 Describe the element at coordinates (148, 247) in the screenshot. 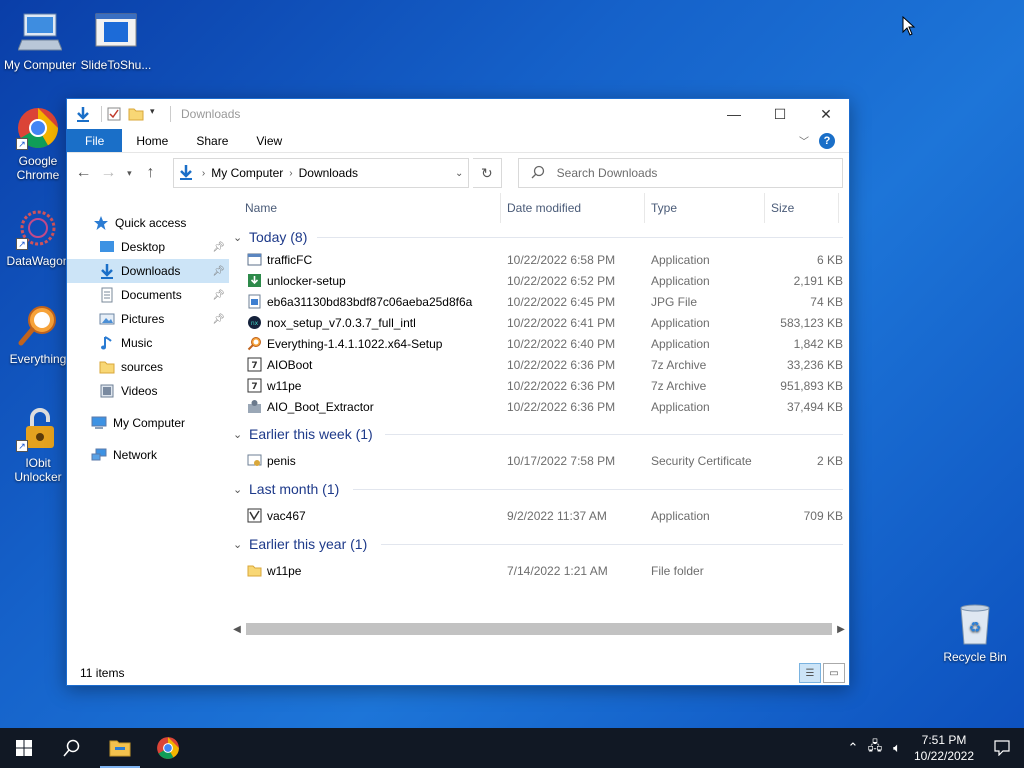

I see `sidebar-item-desktop: Desktop 📌︎` at that location.